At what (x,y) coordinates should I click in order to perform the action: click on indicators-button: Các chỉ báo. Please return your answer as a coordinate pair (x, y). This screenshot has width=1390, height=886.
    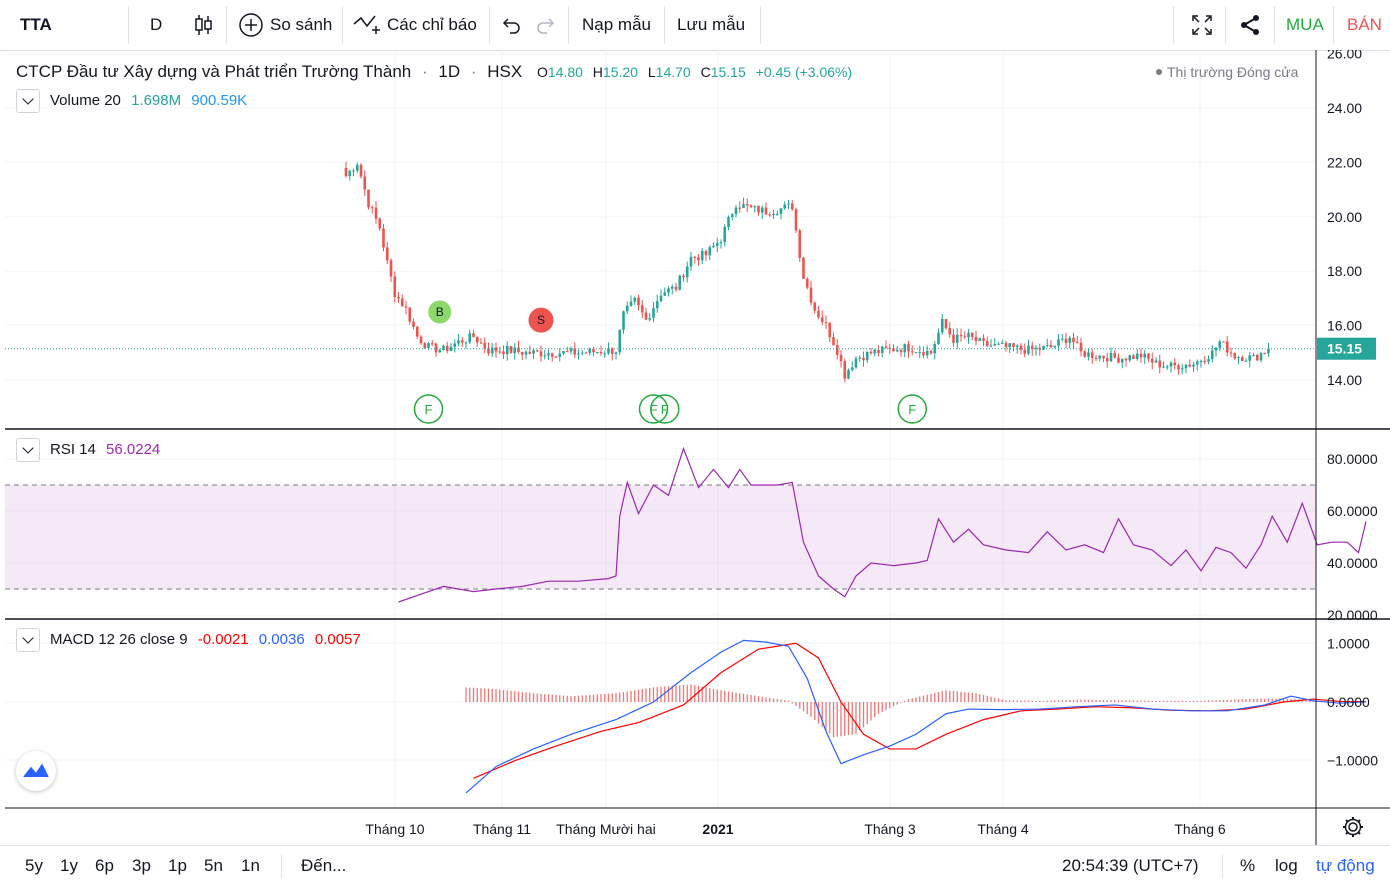
    Looking at the image, I should click on (415, 25).